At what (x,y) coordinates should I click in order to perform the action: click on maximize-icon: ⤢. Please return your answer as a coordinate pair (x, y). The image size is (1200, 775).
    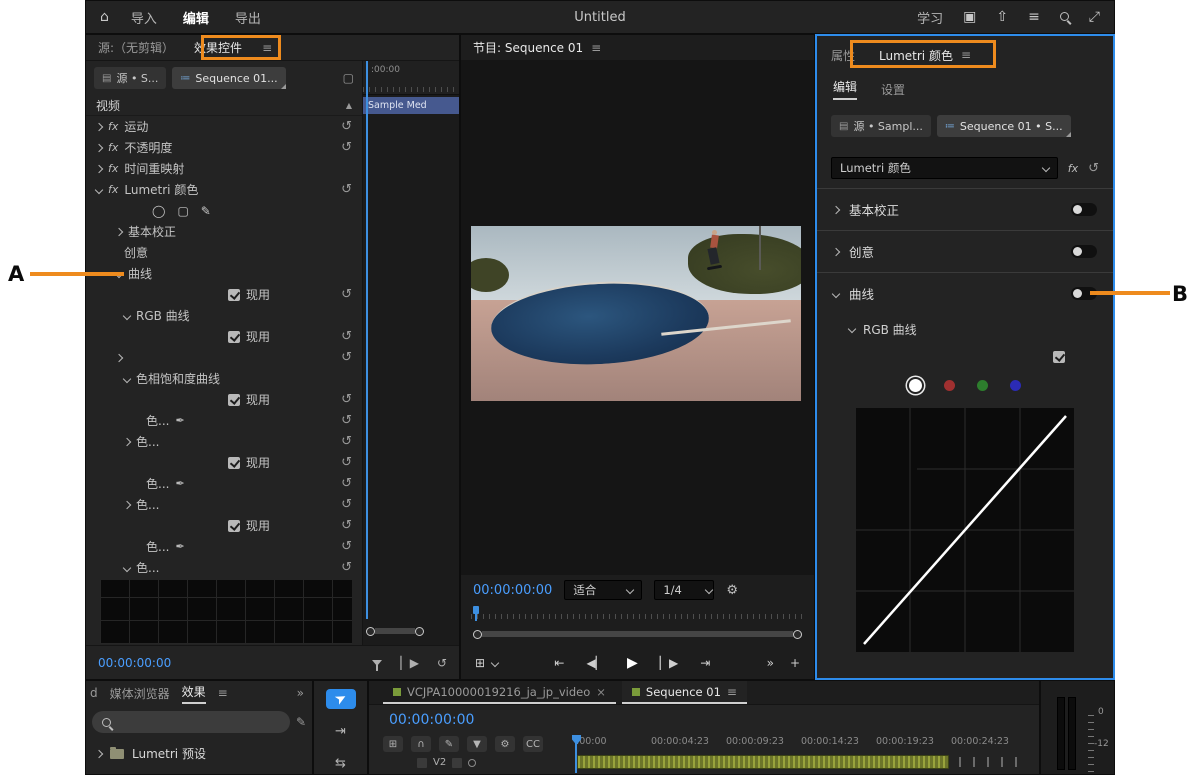
    Looking at the image, I should click on (1094, 17).